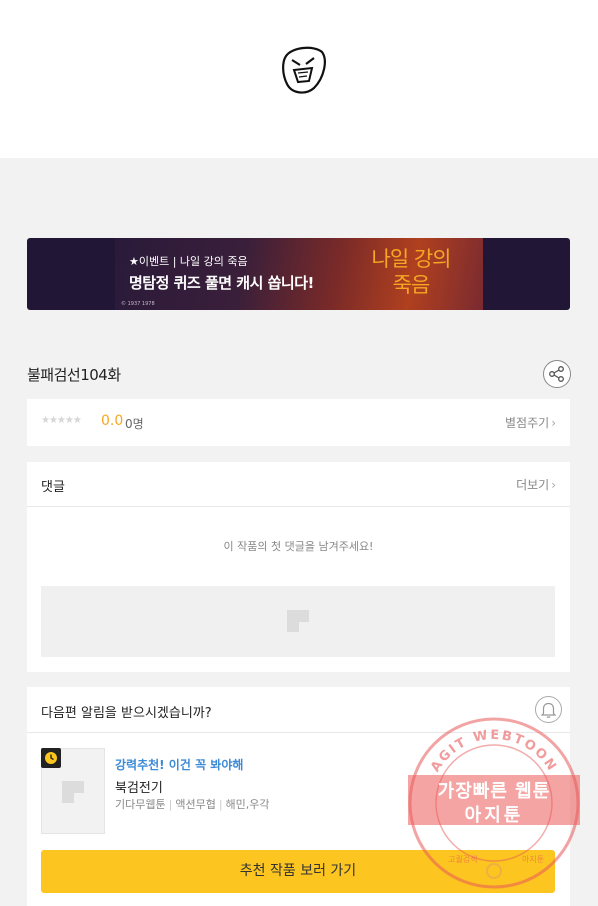 The image size is (598, 906). What do you see at coordinates (494, 791) in the screenshot?
I see `watermark-line1: 가장빠른 웹툰` at bounding box center [494, 791].